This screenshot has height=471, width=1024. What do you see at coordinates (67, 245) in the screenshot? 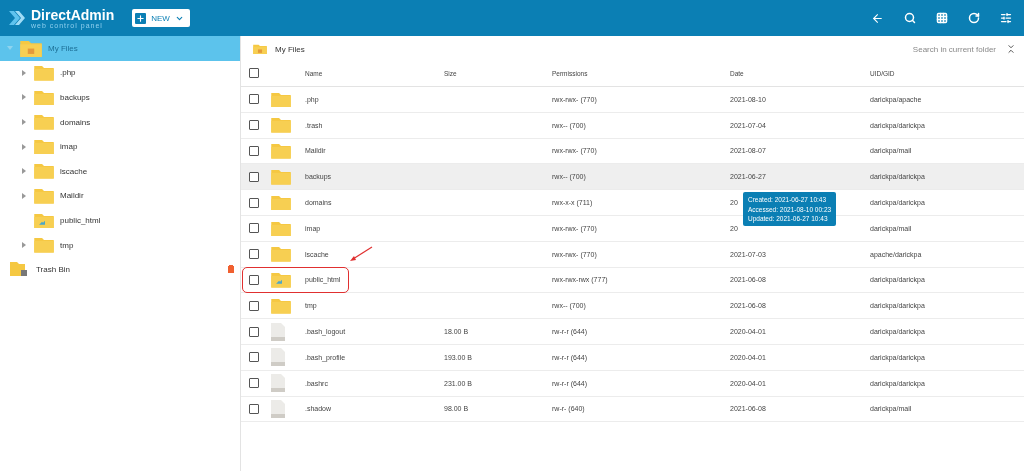
I see `tree-label: tmp` at bounding box center [67, 245].